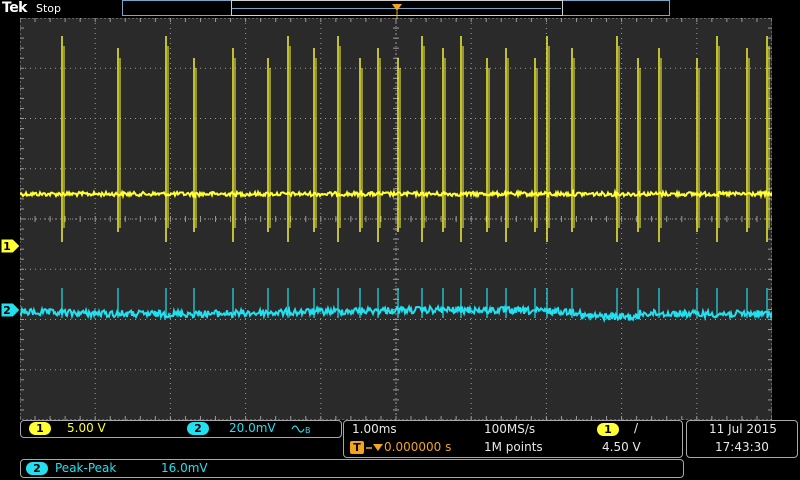  What do you see at coordinates (184, 468) in the screenshot?
I see `measurement-value: 16.0mV` at bounding box center [184, 468].